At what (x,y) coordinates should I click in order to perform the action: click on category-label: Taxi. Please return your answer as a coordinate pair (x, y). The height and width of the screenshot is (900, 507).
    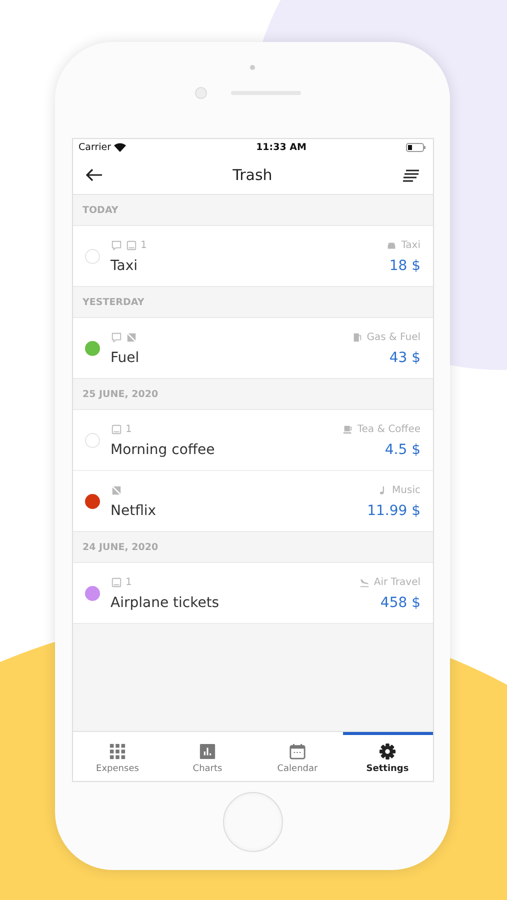
    Looking at the image, I should click on (410, 245).